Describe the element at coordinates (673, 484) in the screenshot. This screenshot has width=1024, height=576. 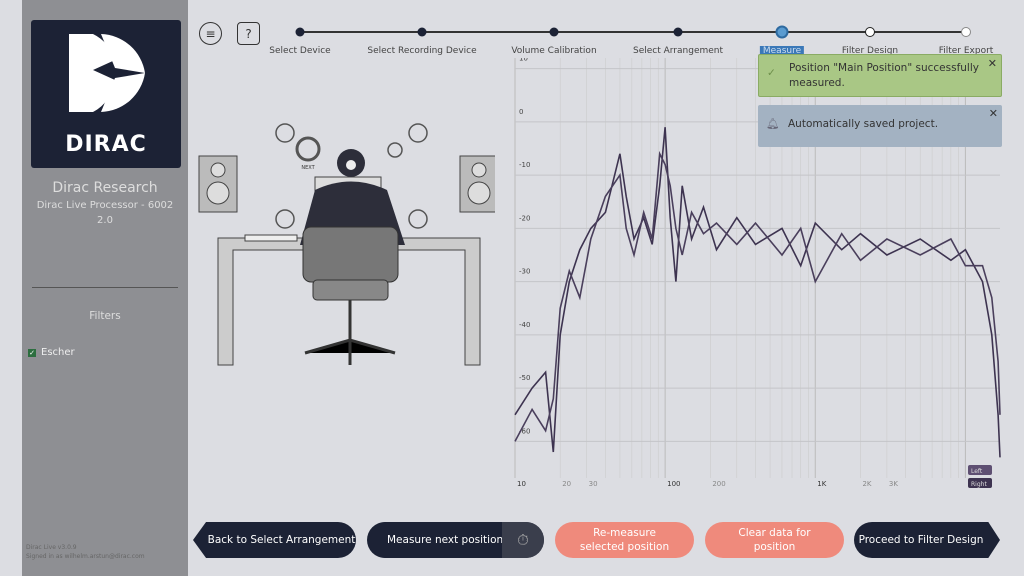
I see `x-tick-label: 100` at that location.